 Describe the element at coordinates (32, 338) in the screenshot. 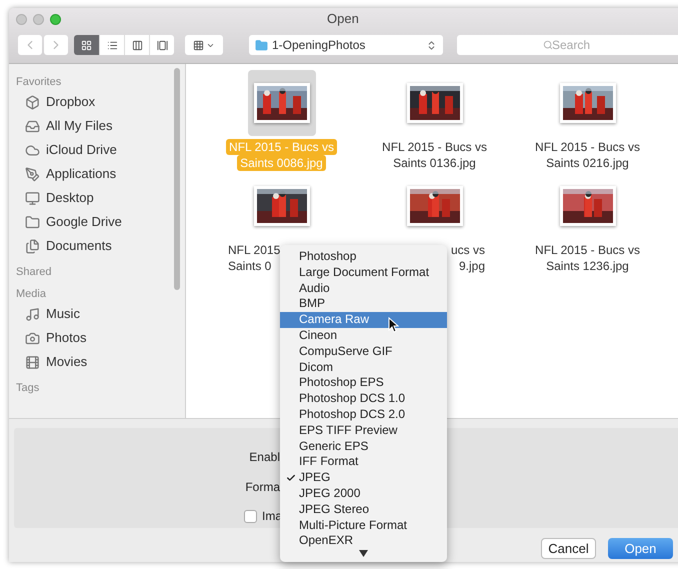

I see `camera-icon` at that location.